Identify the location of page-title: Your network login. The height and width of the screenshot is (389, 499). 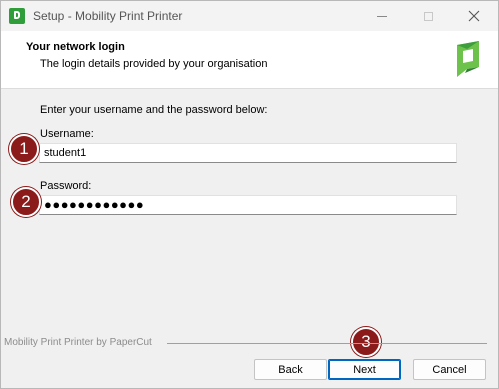
(75, 47).